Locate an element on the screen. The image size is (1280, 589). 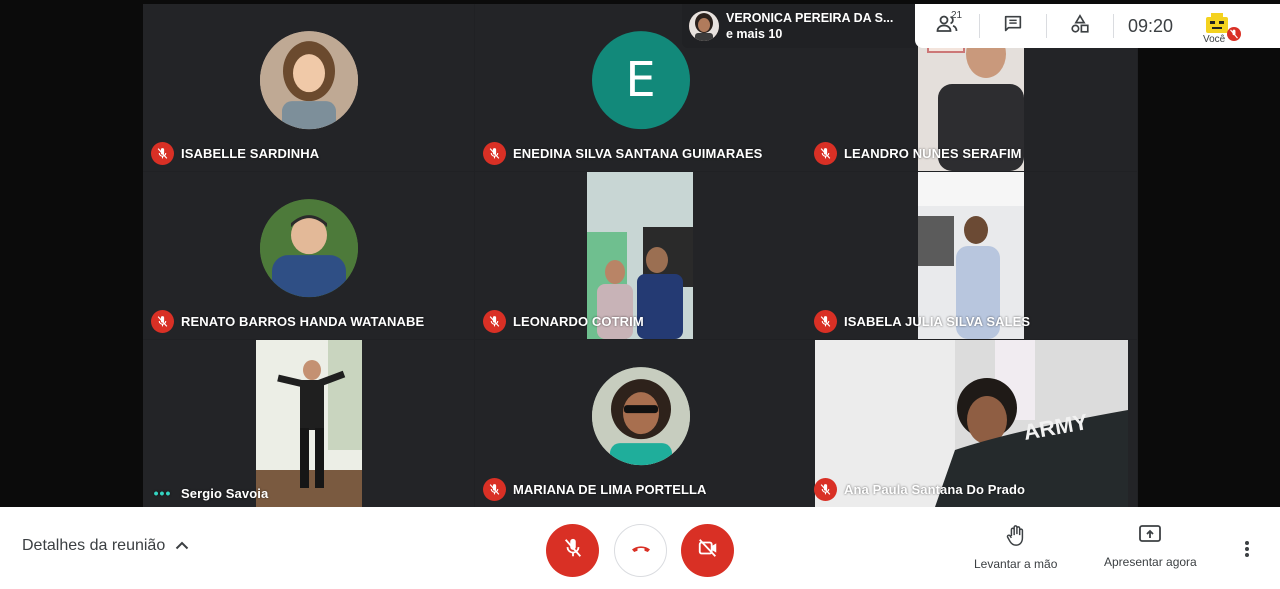
participant-label: LEANDRO NUNES SERAFIM is located at coordinates (918, 153).